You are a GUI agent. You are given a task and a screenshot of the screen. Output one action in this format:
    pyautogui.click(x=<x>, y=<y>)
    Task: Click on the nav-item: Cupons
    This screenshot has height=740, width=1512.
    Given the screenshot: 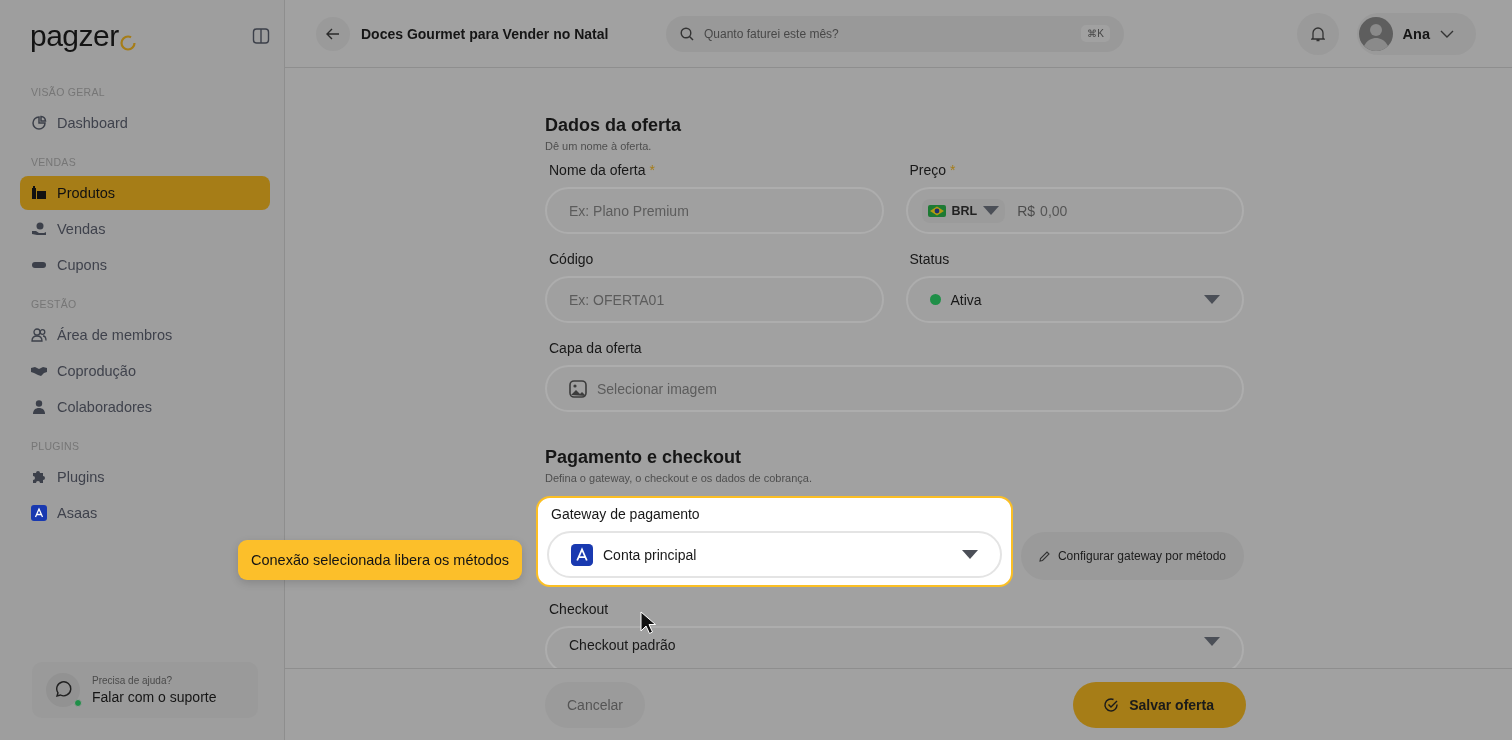 What is the action you would take?
    pyautogui.click(x=145, y=265)
    